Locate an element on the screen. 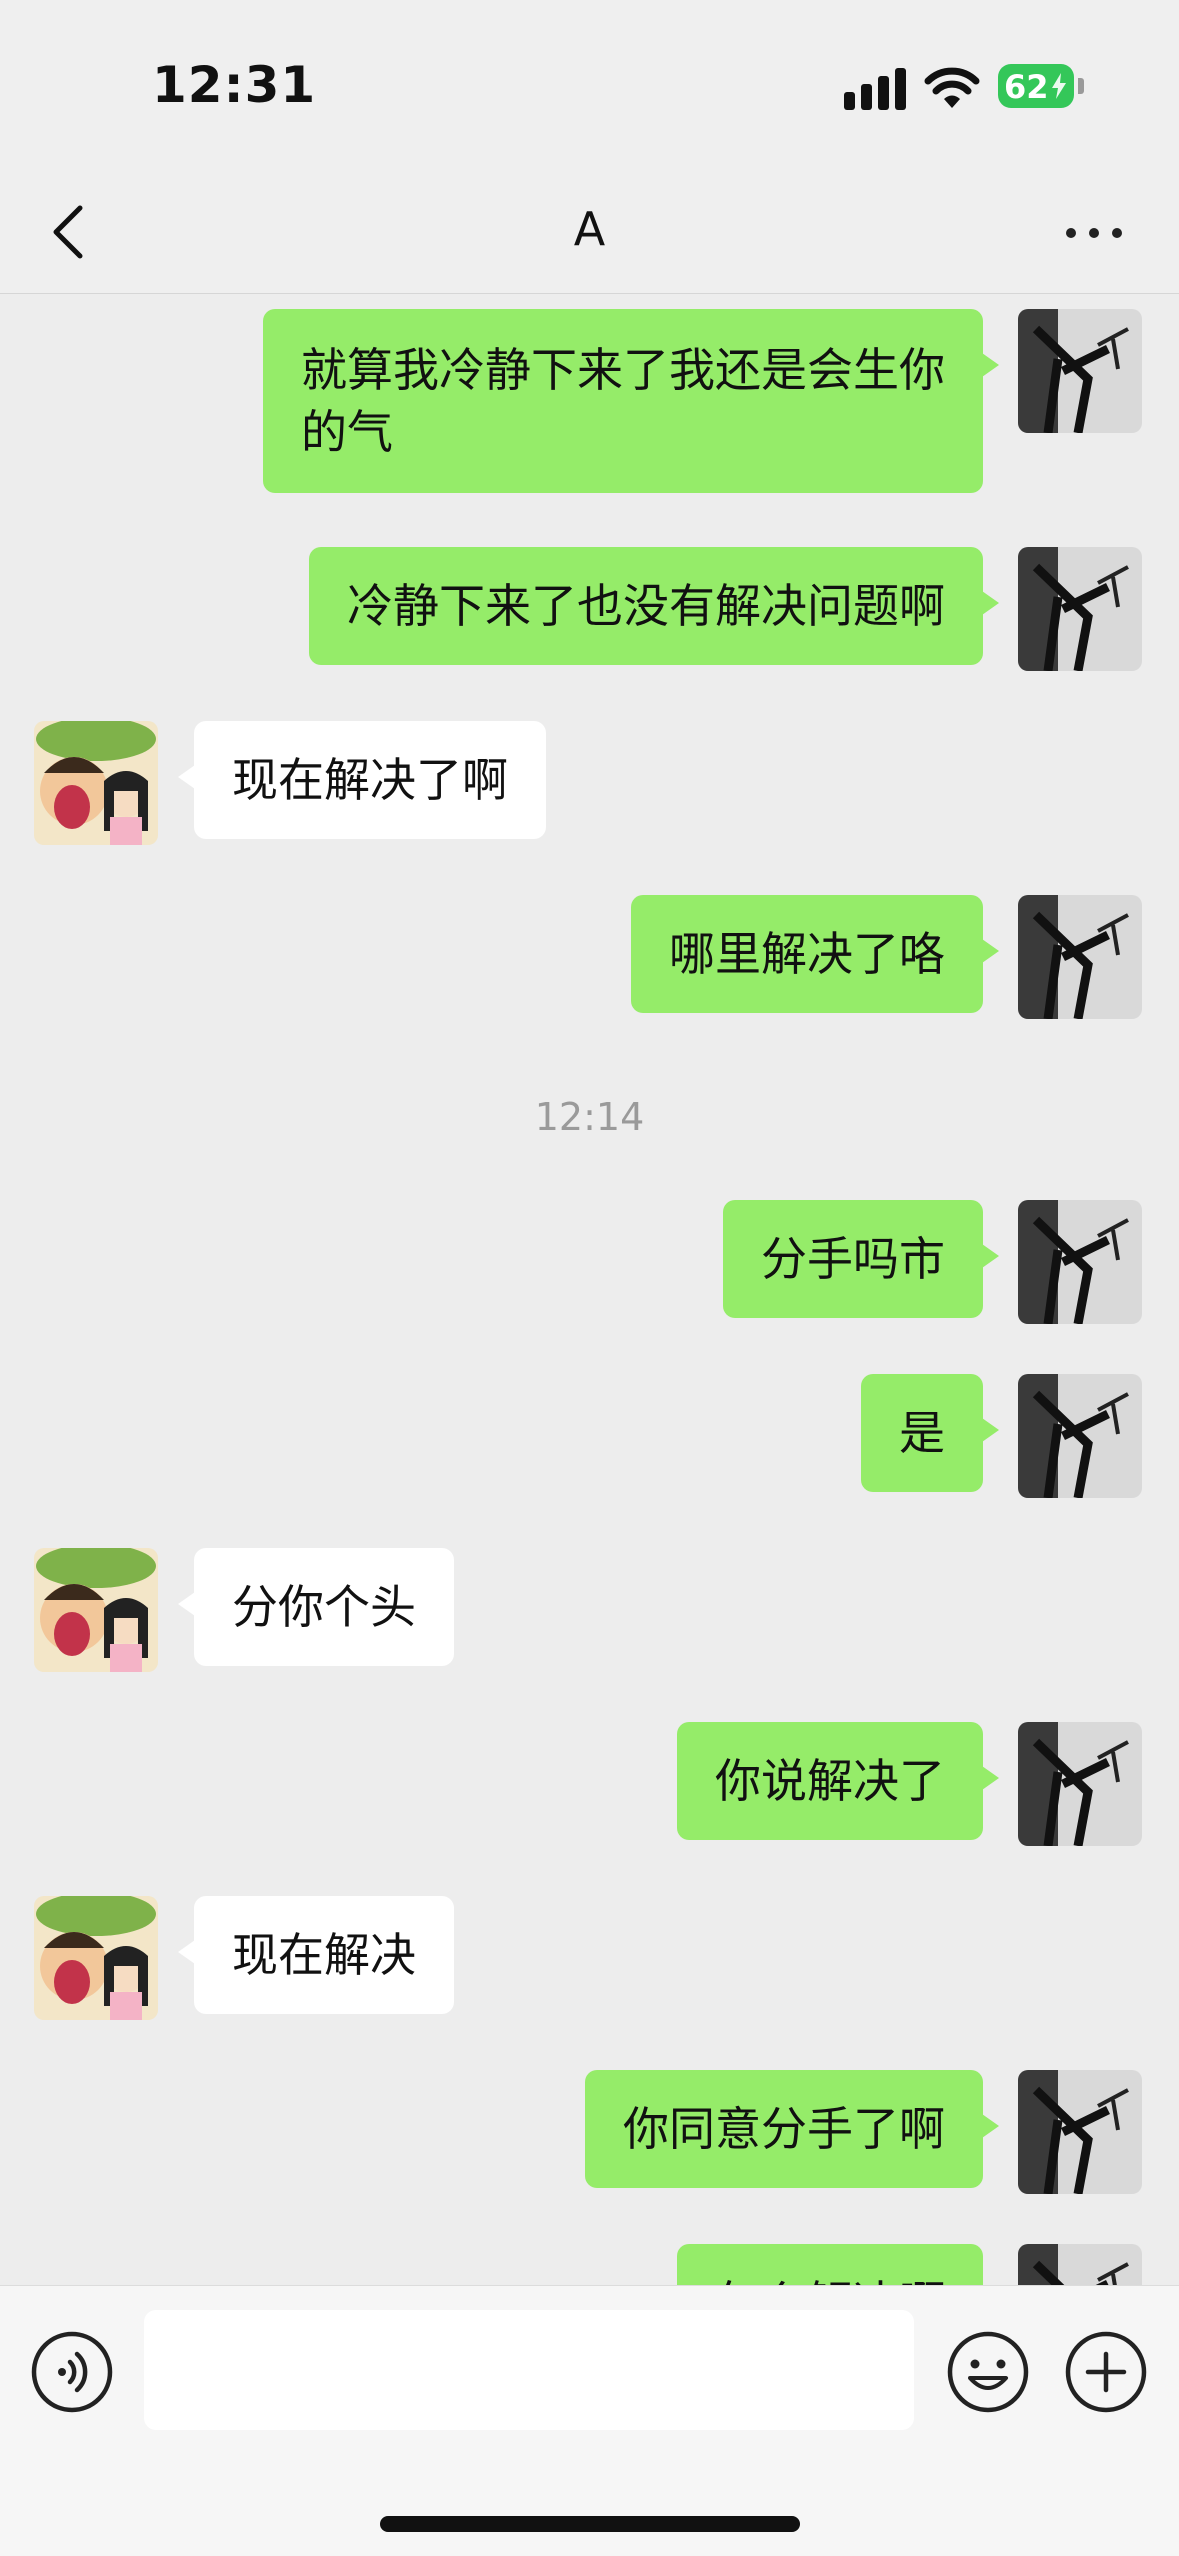 The image size is (1179, 2556). emoji-button is located at coordinates (988, 2372).